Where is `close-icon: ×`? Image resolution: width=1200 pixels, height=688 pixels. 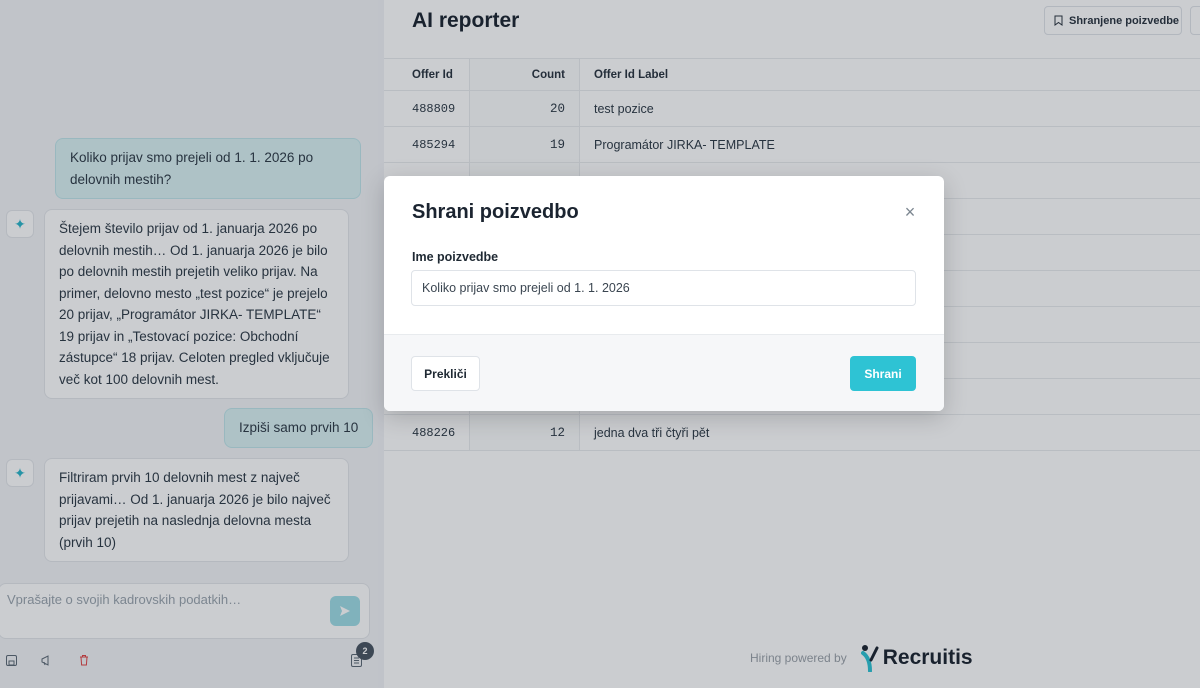 close-icon: × is located at coordinates (910, 212).